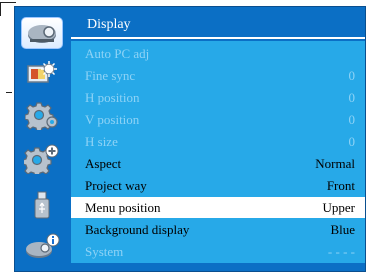 Image resolution: width=372 pixels, height=278 pixels. What do you see at coordinates (137, 229) in the screenshot?
I see `menu-item-label: Background display` at bounding box center [137, 229].